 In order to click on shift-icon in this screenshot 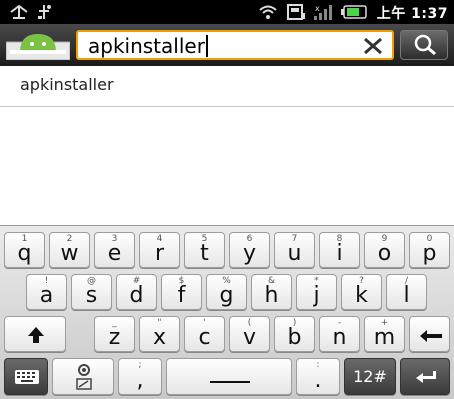, I will do `click(36, 337)`.